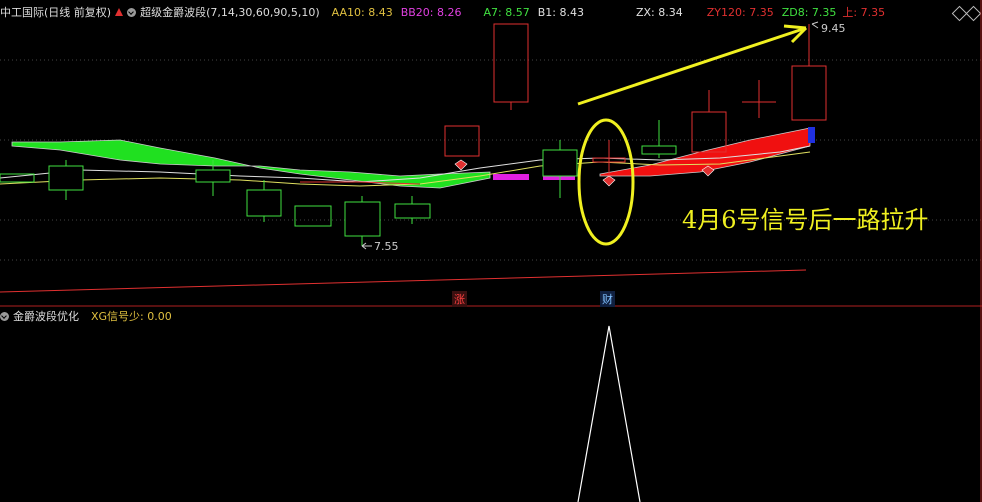 The width and height of the screenshot is (982, 502). I want to click on xg-value: XG信号少: 0.00, so click(131, 316).